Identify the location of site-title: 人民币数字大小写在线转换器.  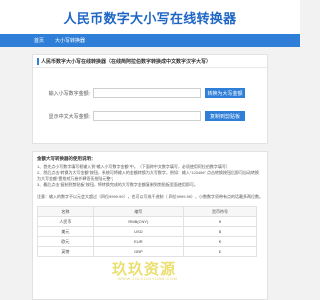
(150, 18).